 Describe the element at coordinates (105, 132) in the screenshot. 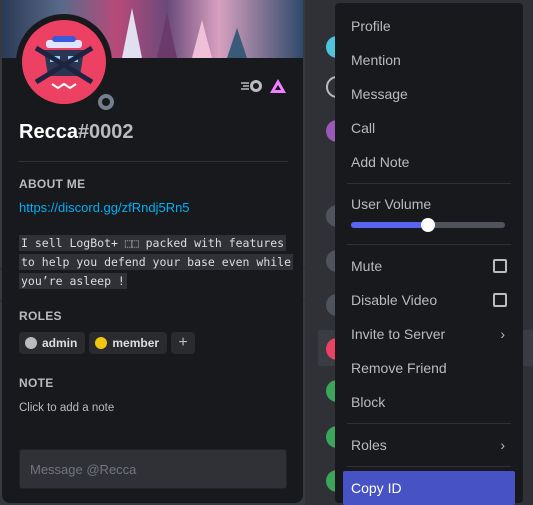

I see `discriminator: #0002` at that location.